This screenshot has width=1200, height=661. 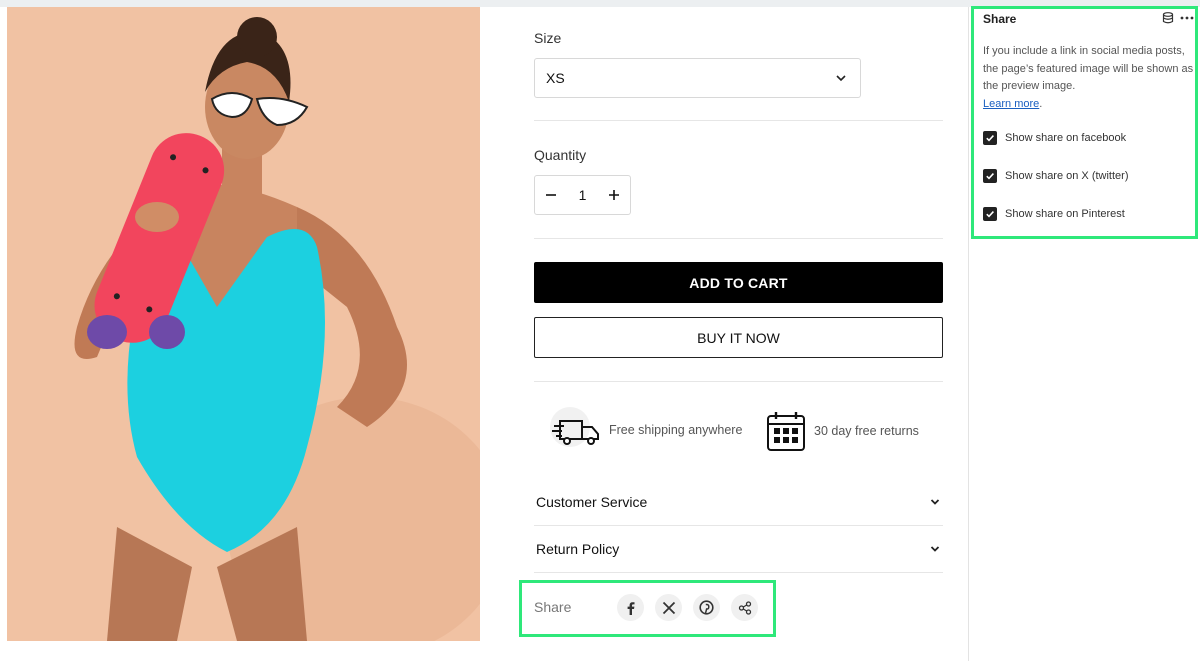 I want to click on feature-free-shipping: Free shipping anywhere, so click(x=646, y=430).